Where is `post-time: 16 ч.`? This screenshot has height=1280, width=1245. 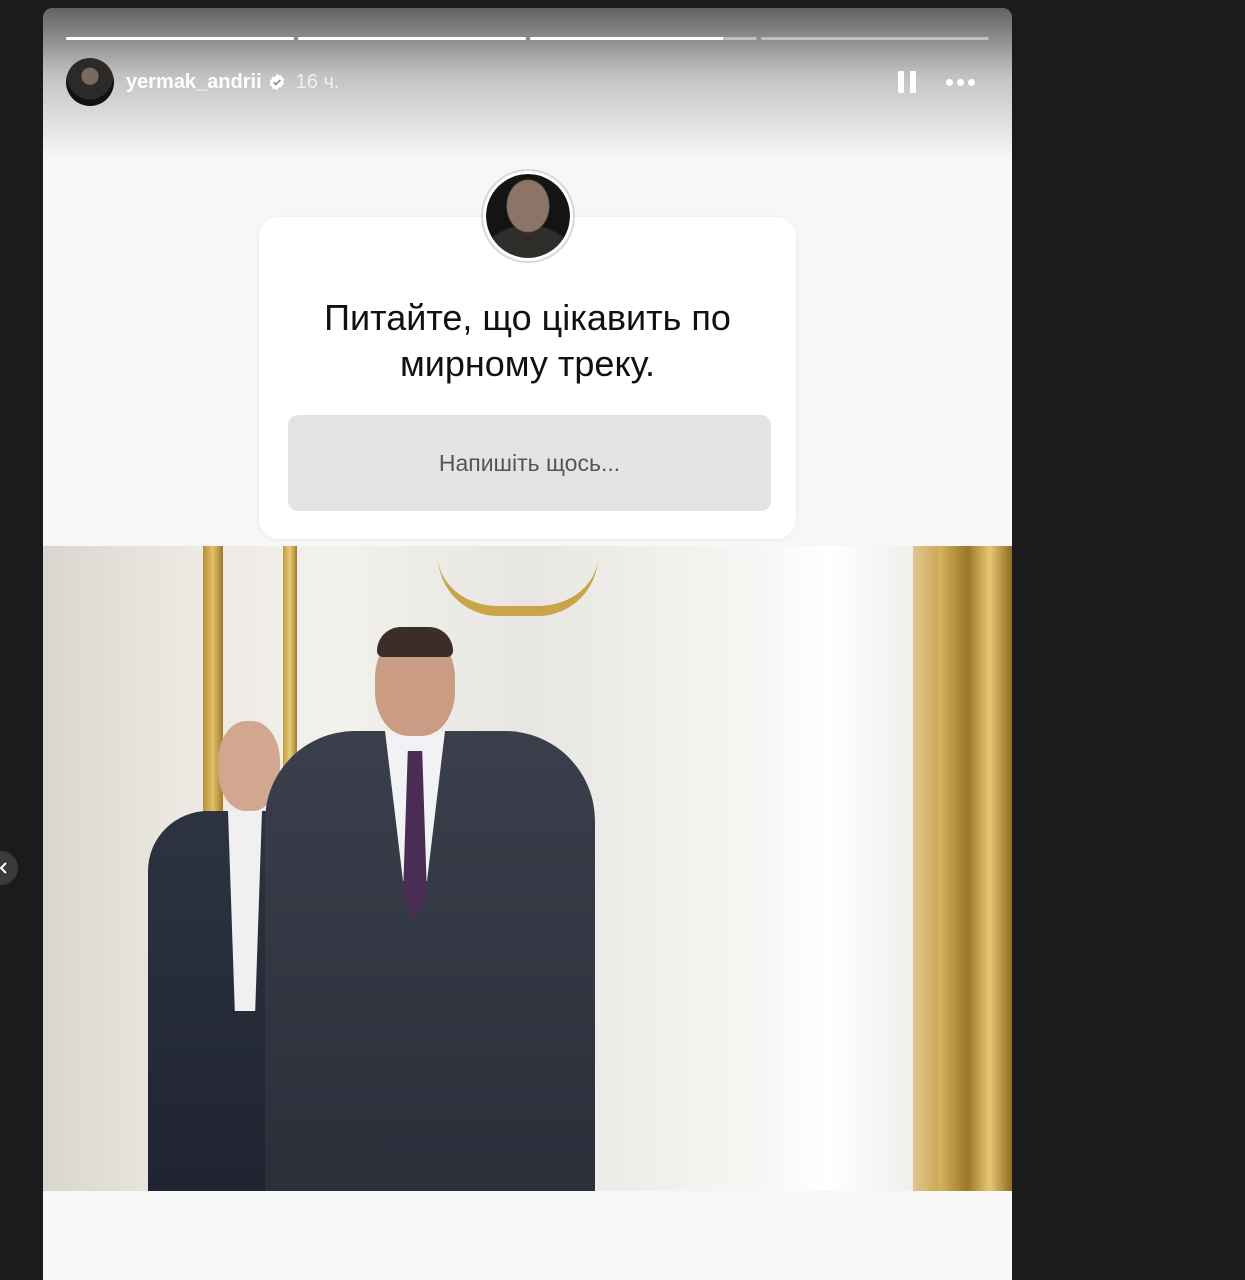
post-time: 16 ч. is located at coordinates (317, 81).